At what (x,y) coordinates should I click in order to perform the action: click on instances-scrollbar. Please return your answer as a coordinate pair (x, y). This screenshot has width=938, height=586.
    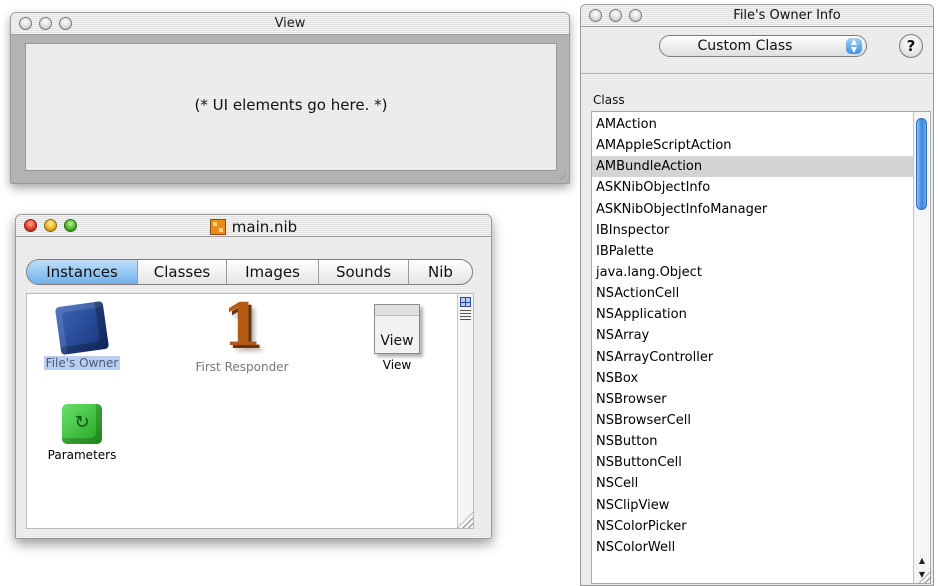
    Looking at the image, I should click on (465, 411).